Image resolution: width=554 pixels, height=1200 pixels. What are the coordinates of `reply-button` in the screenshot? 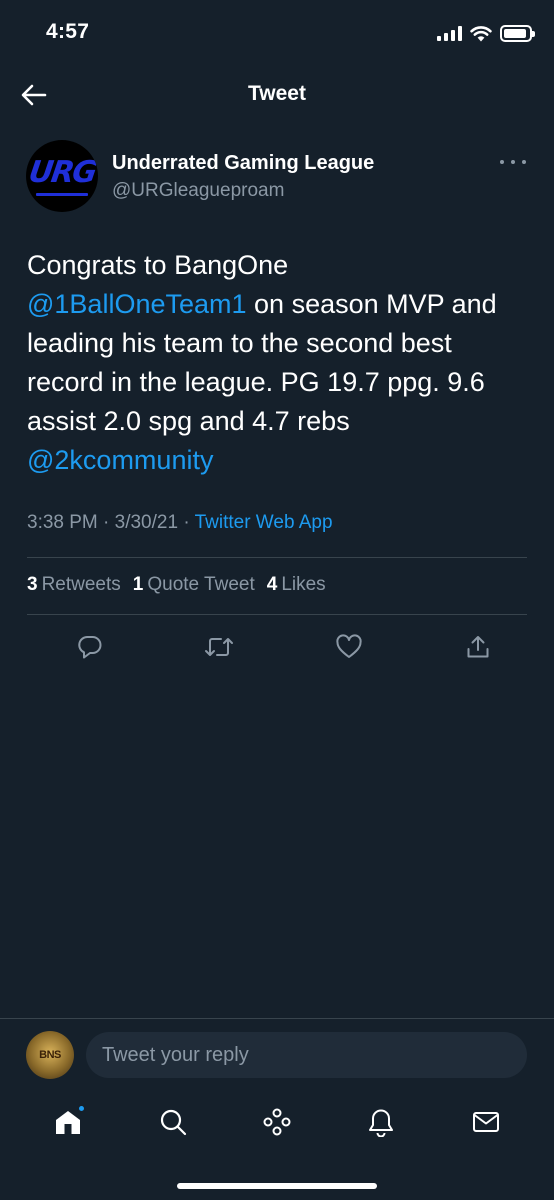 It's located at (90, 647).